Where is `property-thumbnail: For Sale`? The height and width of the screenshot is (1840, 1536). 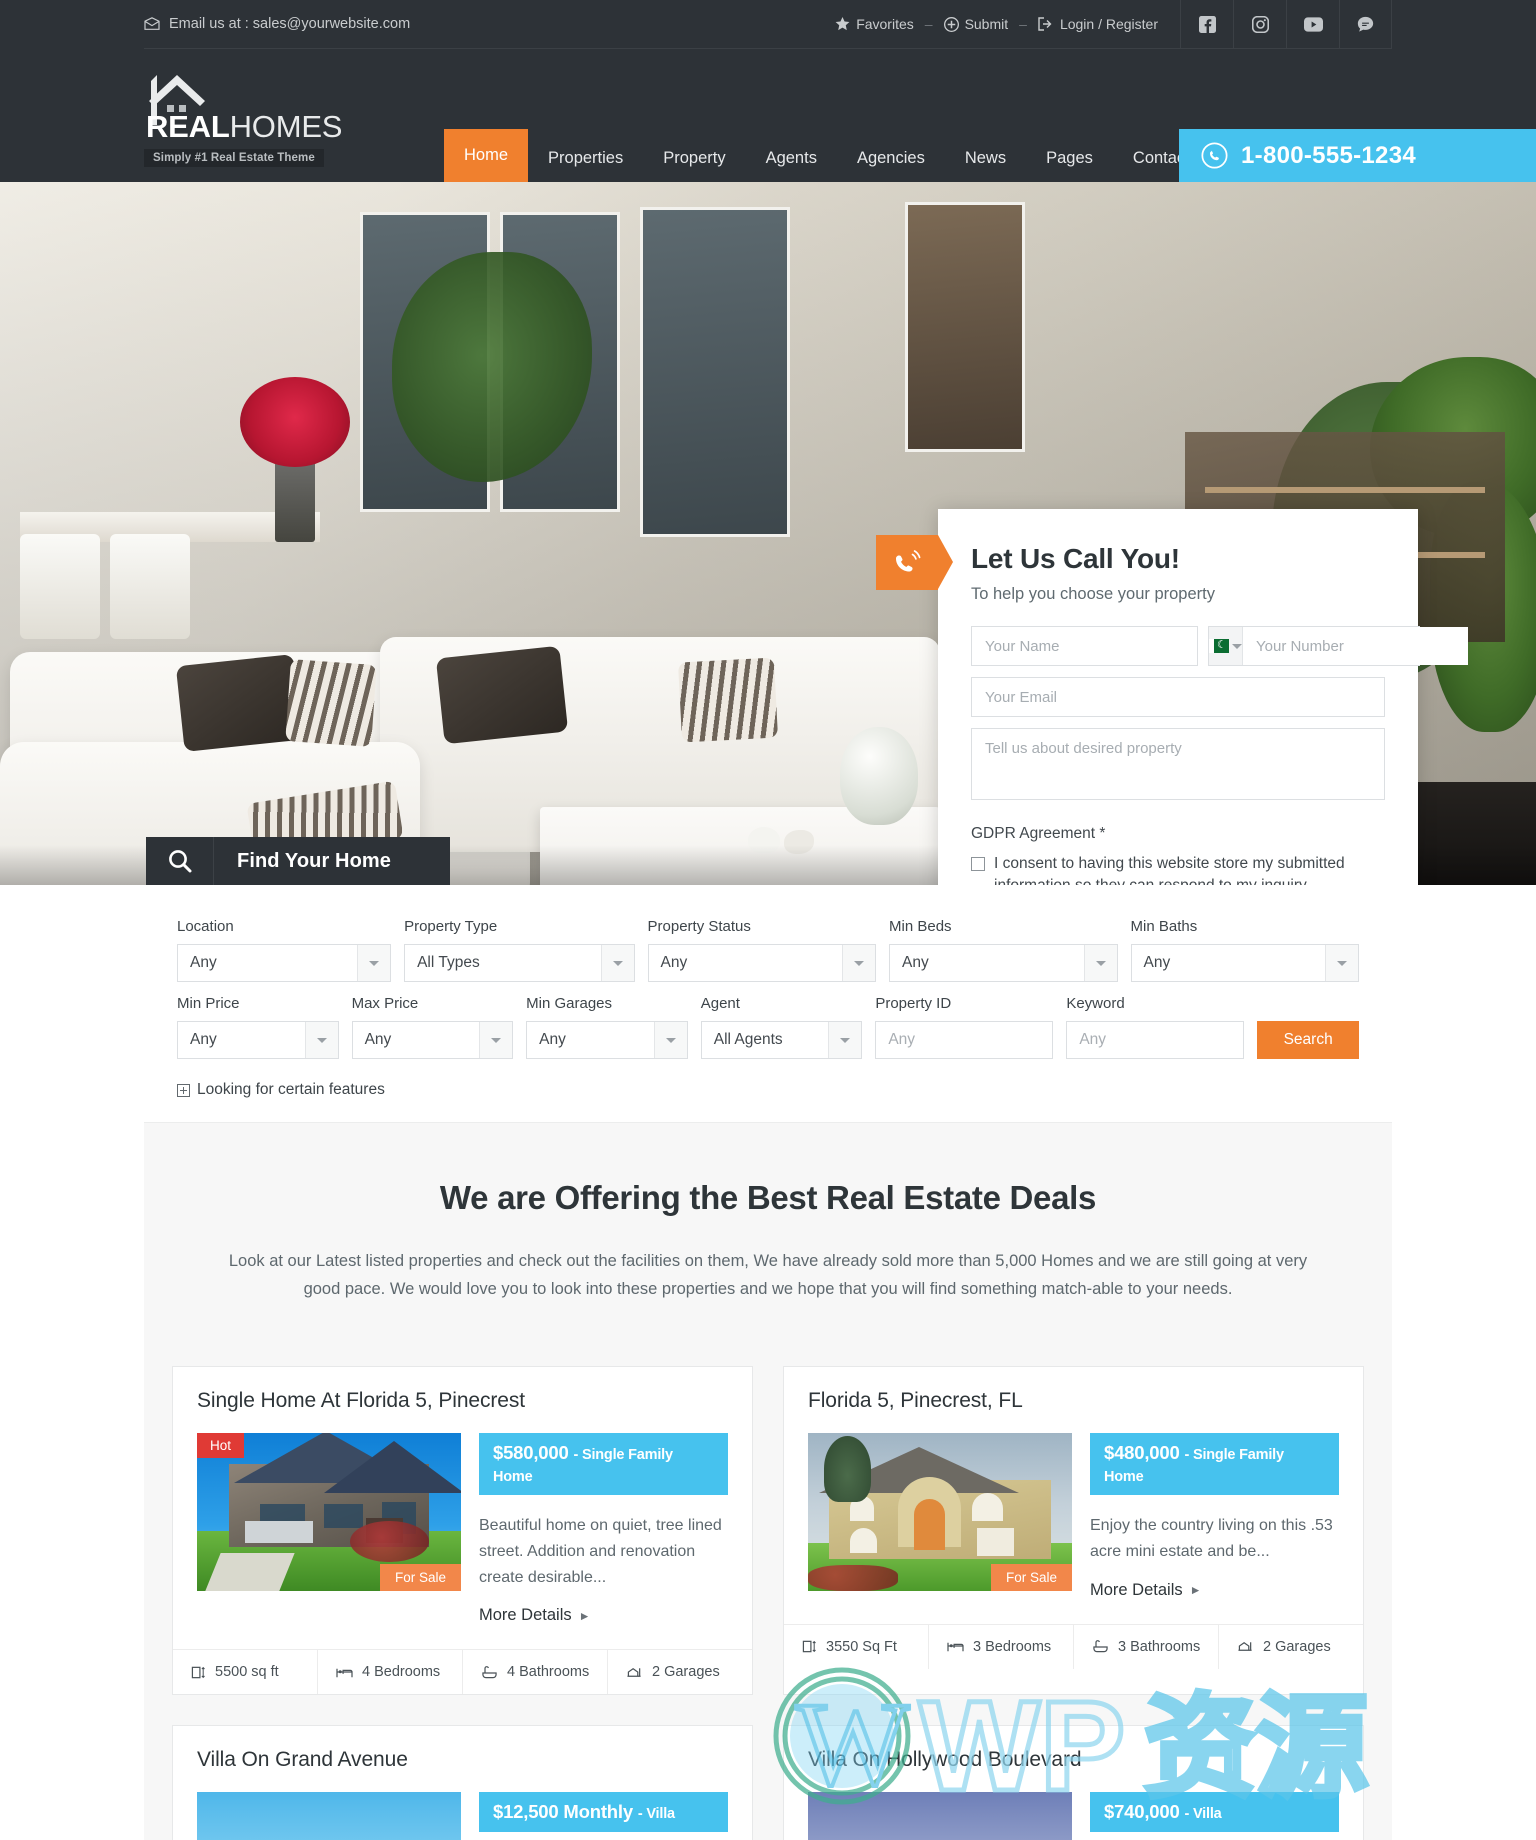 property-thumbnail: For Sale is located at coordinates (940, 1511).